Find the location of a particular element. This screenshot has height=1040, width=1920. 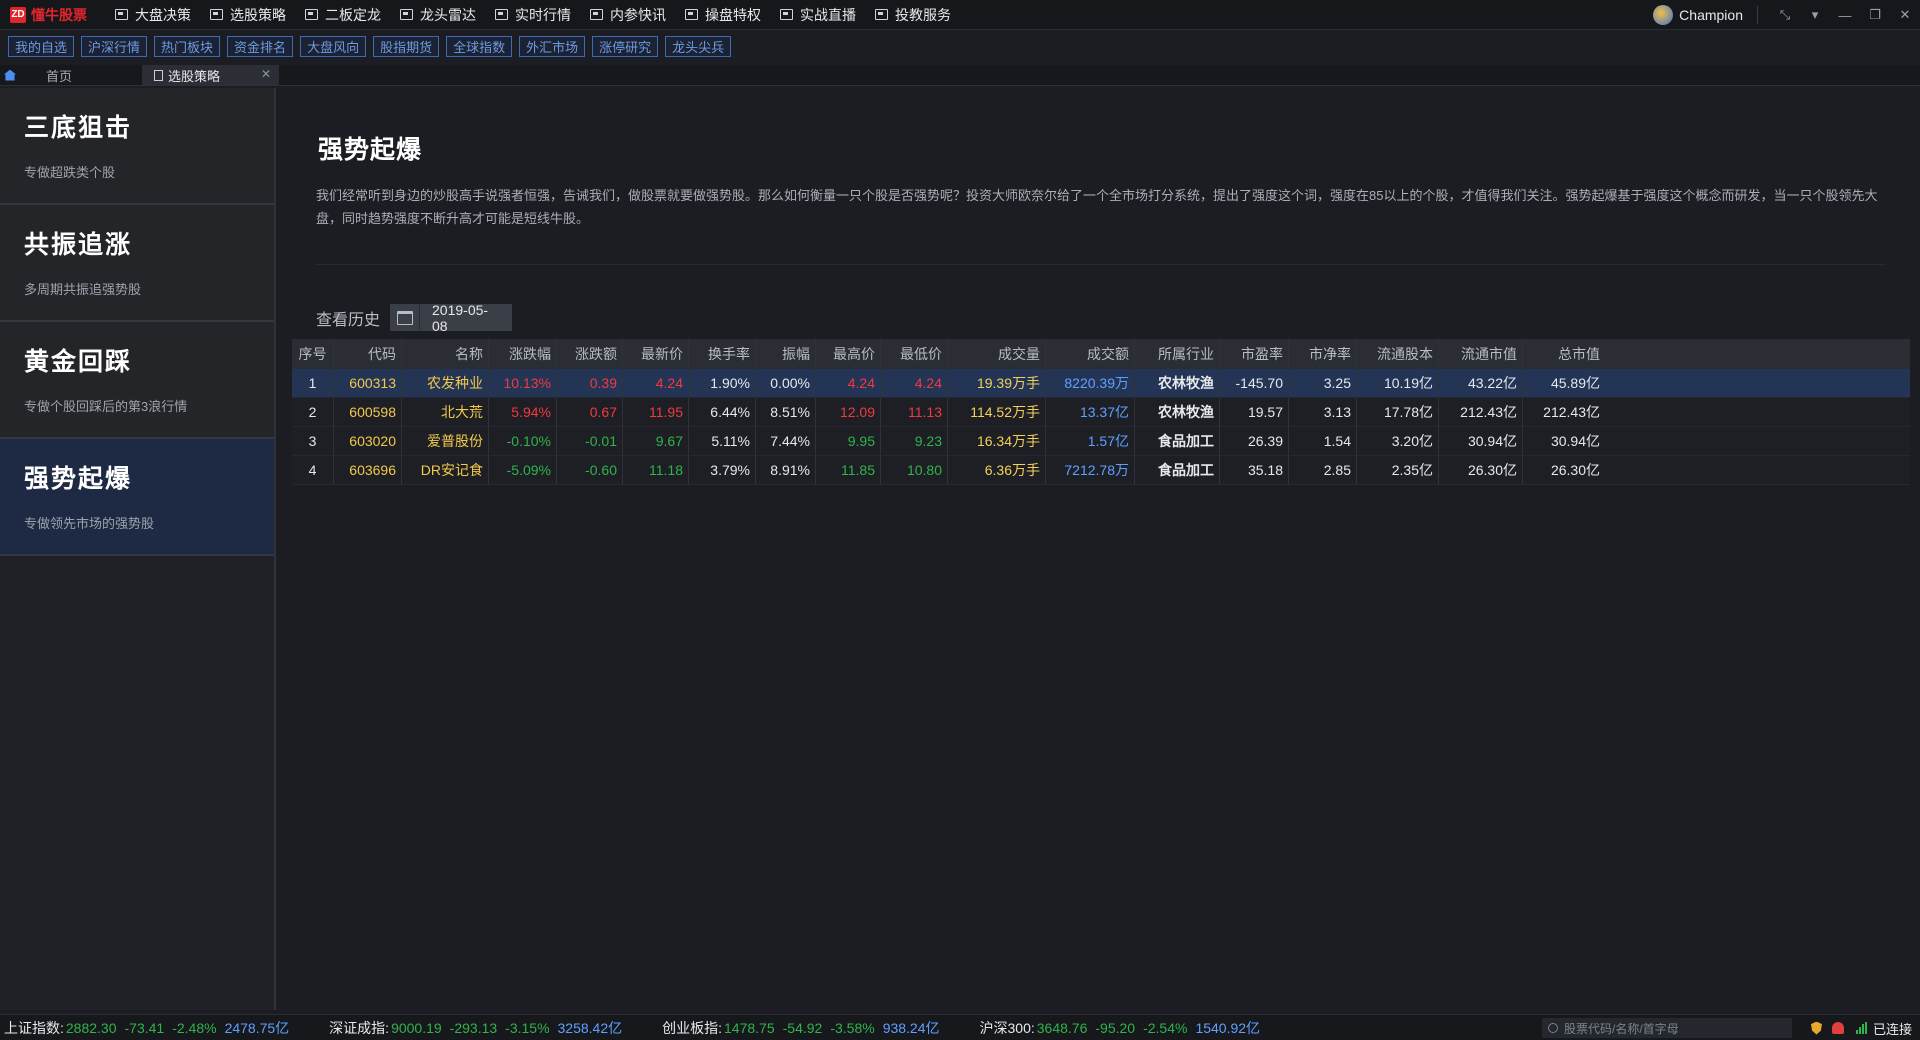

quick-tag-6: 全球指数 is located at coordinates (479, 46).